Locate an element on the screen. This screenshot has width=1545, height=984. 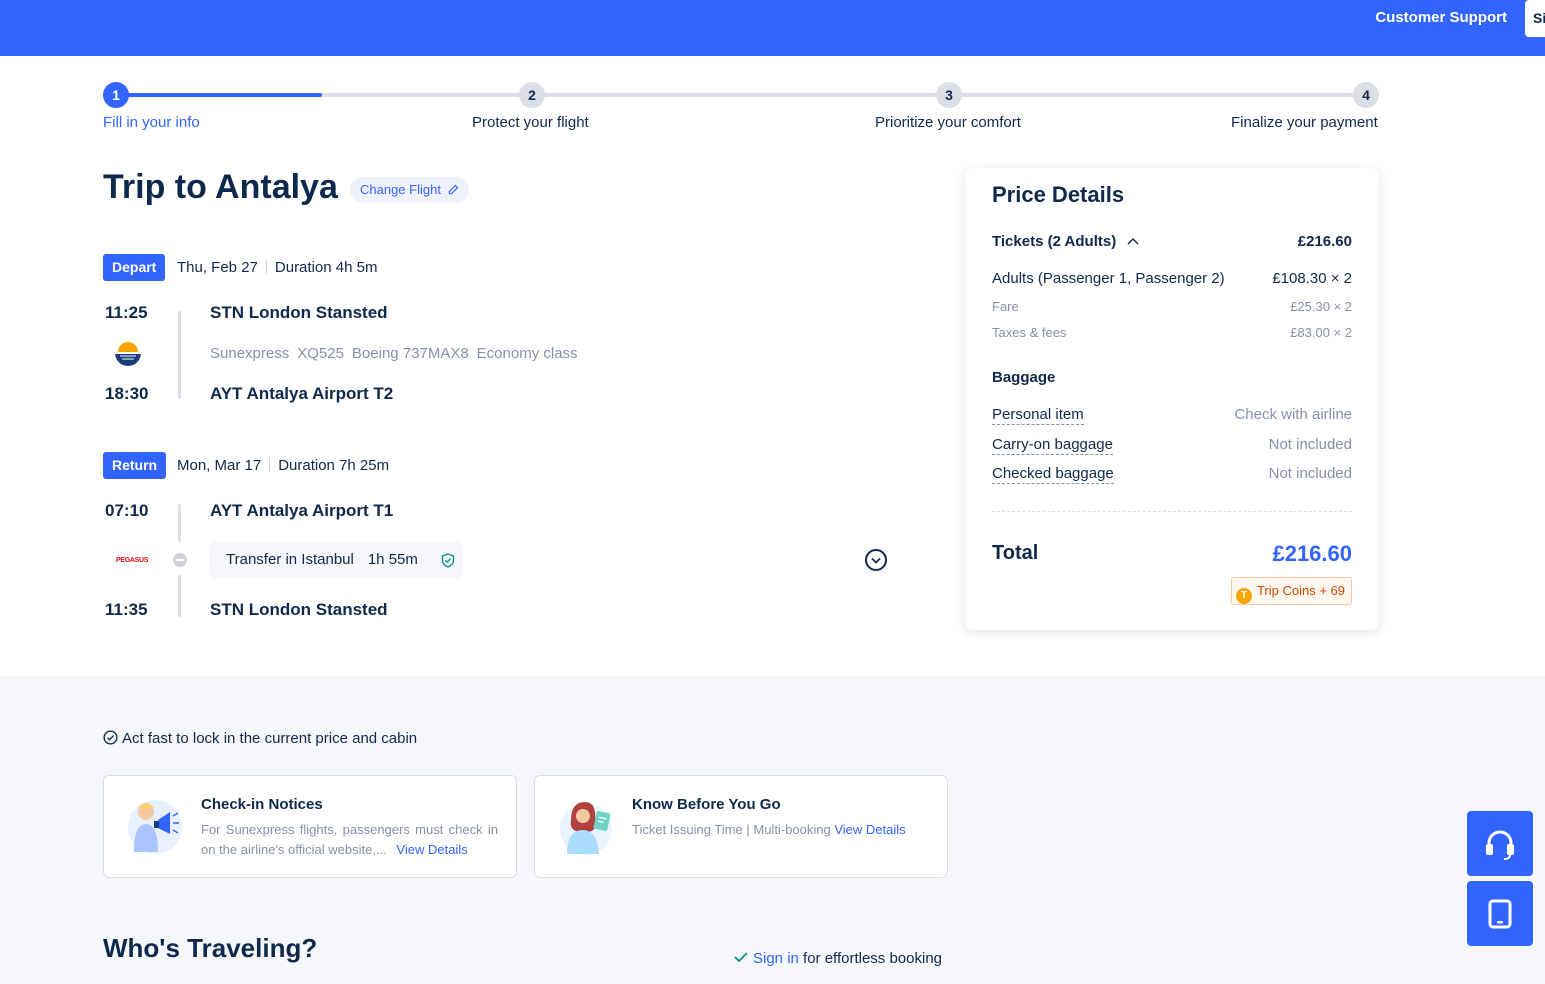
depart-airline: Sunexpress is located at coordinates (250, 353).